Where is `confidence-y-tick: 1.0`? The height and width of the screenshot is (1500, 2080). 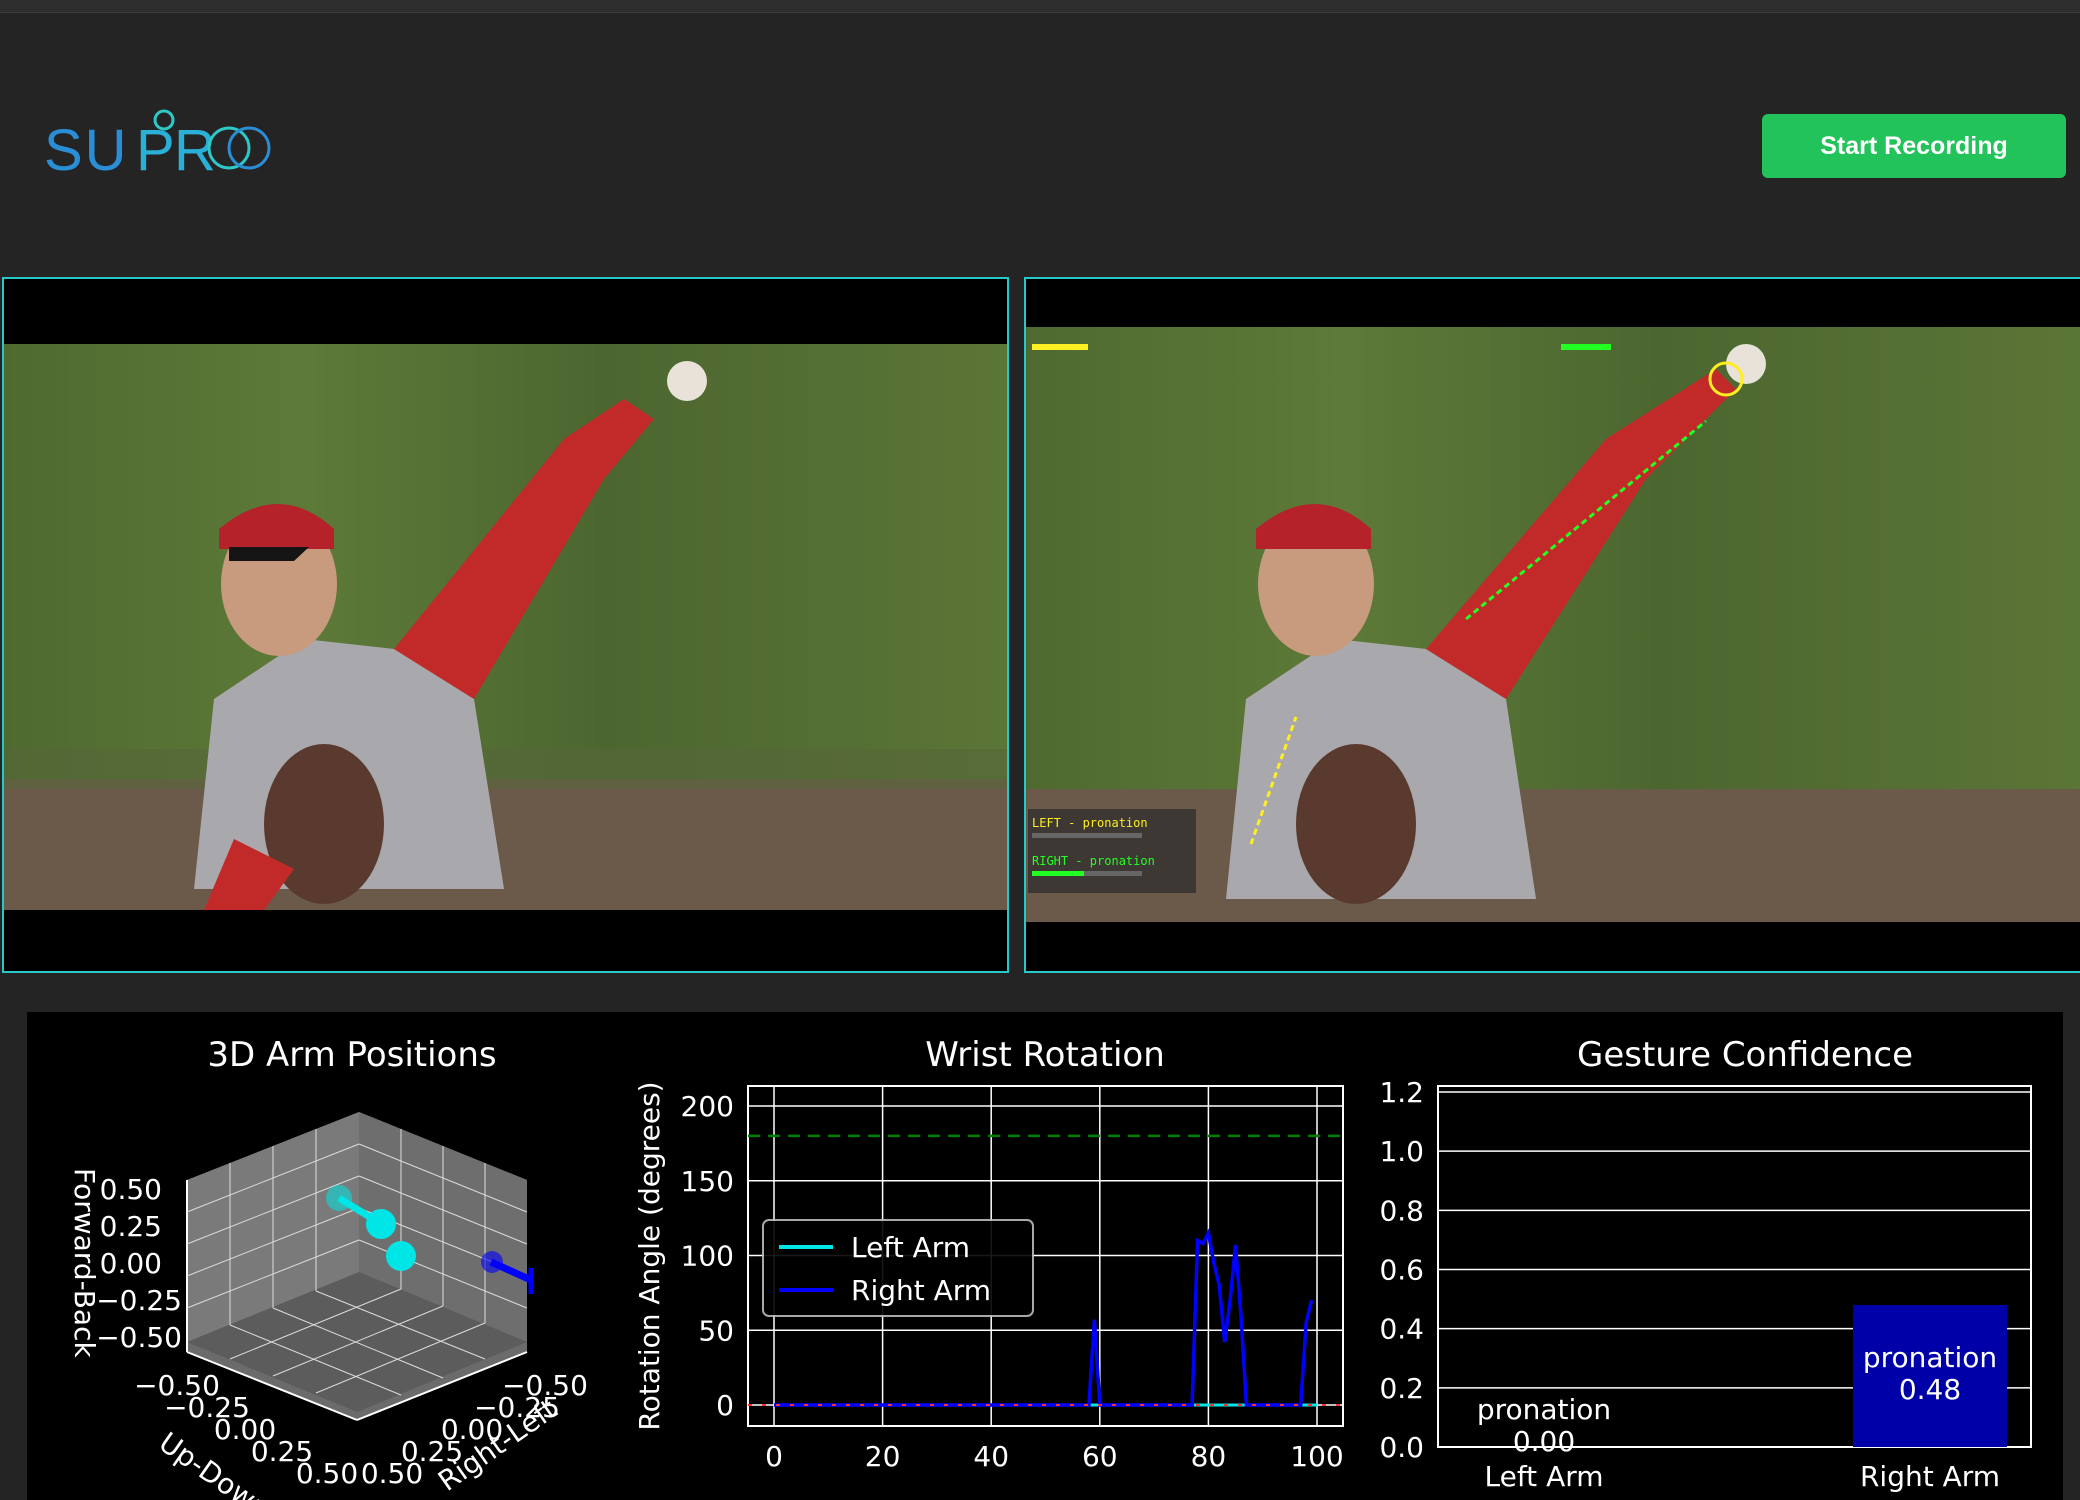 confidence-y-tick: 1.0 is located at coordinates (1401, 1151).